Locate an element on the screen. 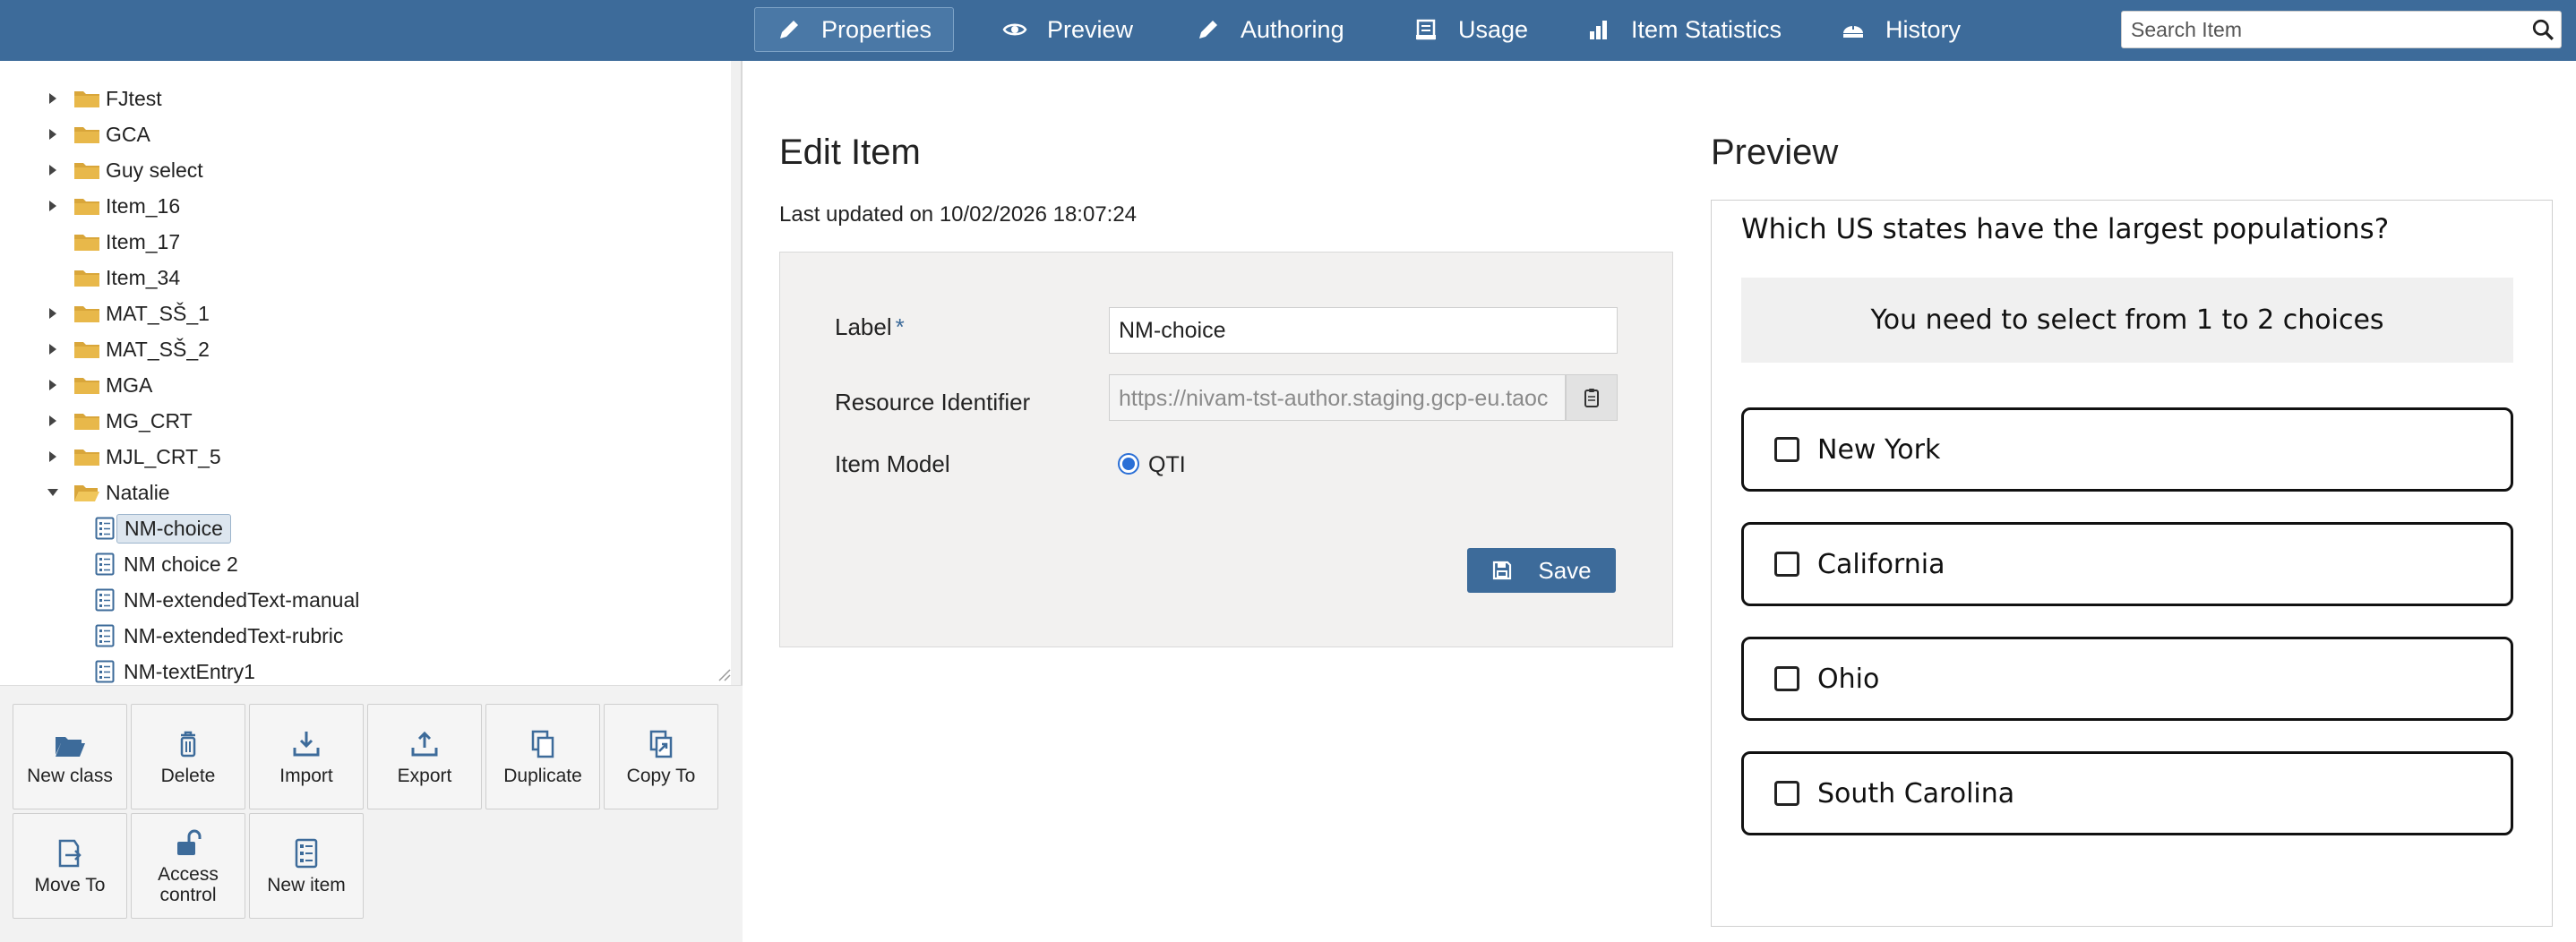  label-field-text: Label is located at coordinates (863, 326).